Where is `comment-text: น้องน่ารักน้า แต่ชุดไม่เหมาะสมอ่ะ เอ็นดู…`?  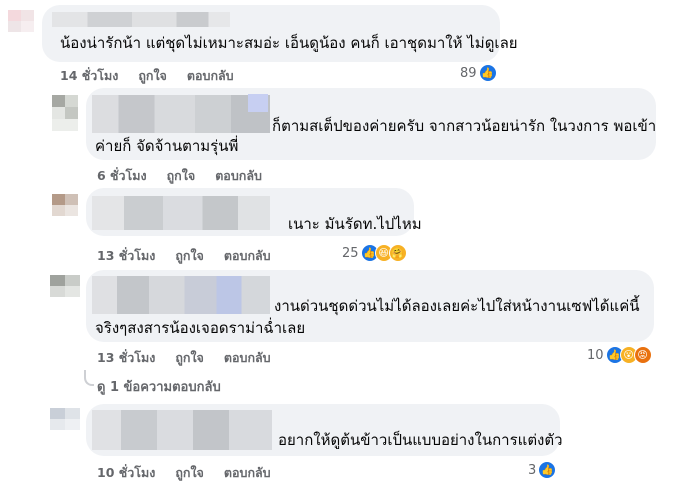 comment-text: น้องน่ารักน้า แต่ชุดไม่เหมาะสมอ่ะ เอ็นดู… is located at coordinates (289, 43).